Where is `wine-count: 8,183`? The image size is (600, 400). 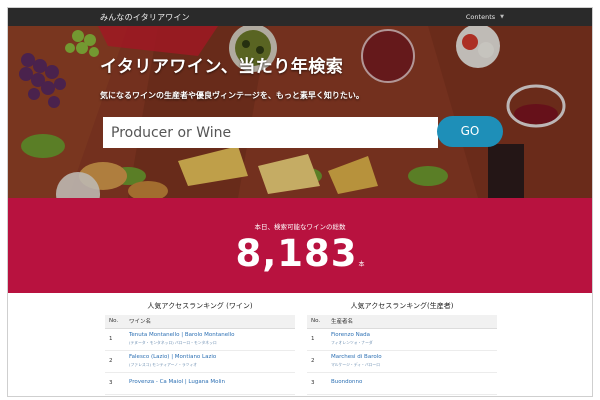
wine-count: 8,183 is located at coordinates (296, 253).